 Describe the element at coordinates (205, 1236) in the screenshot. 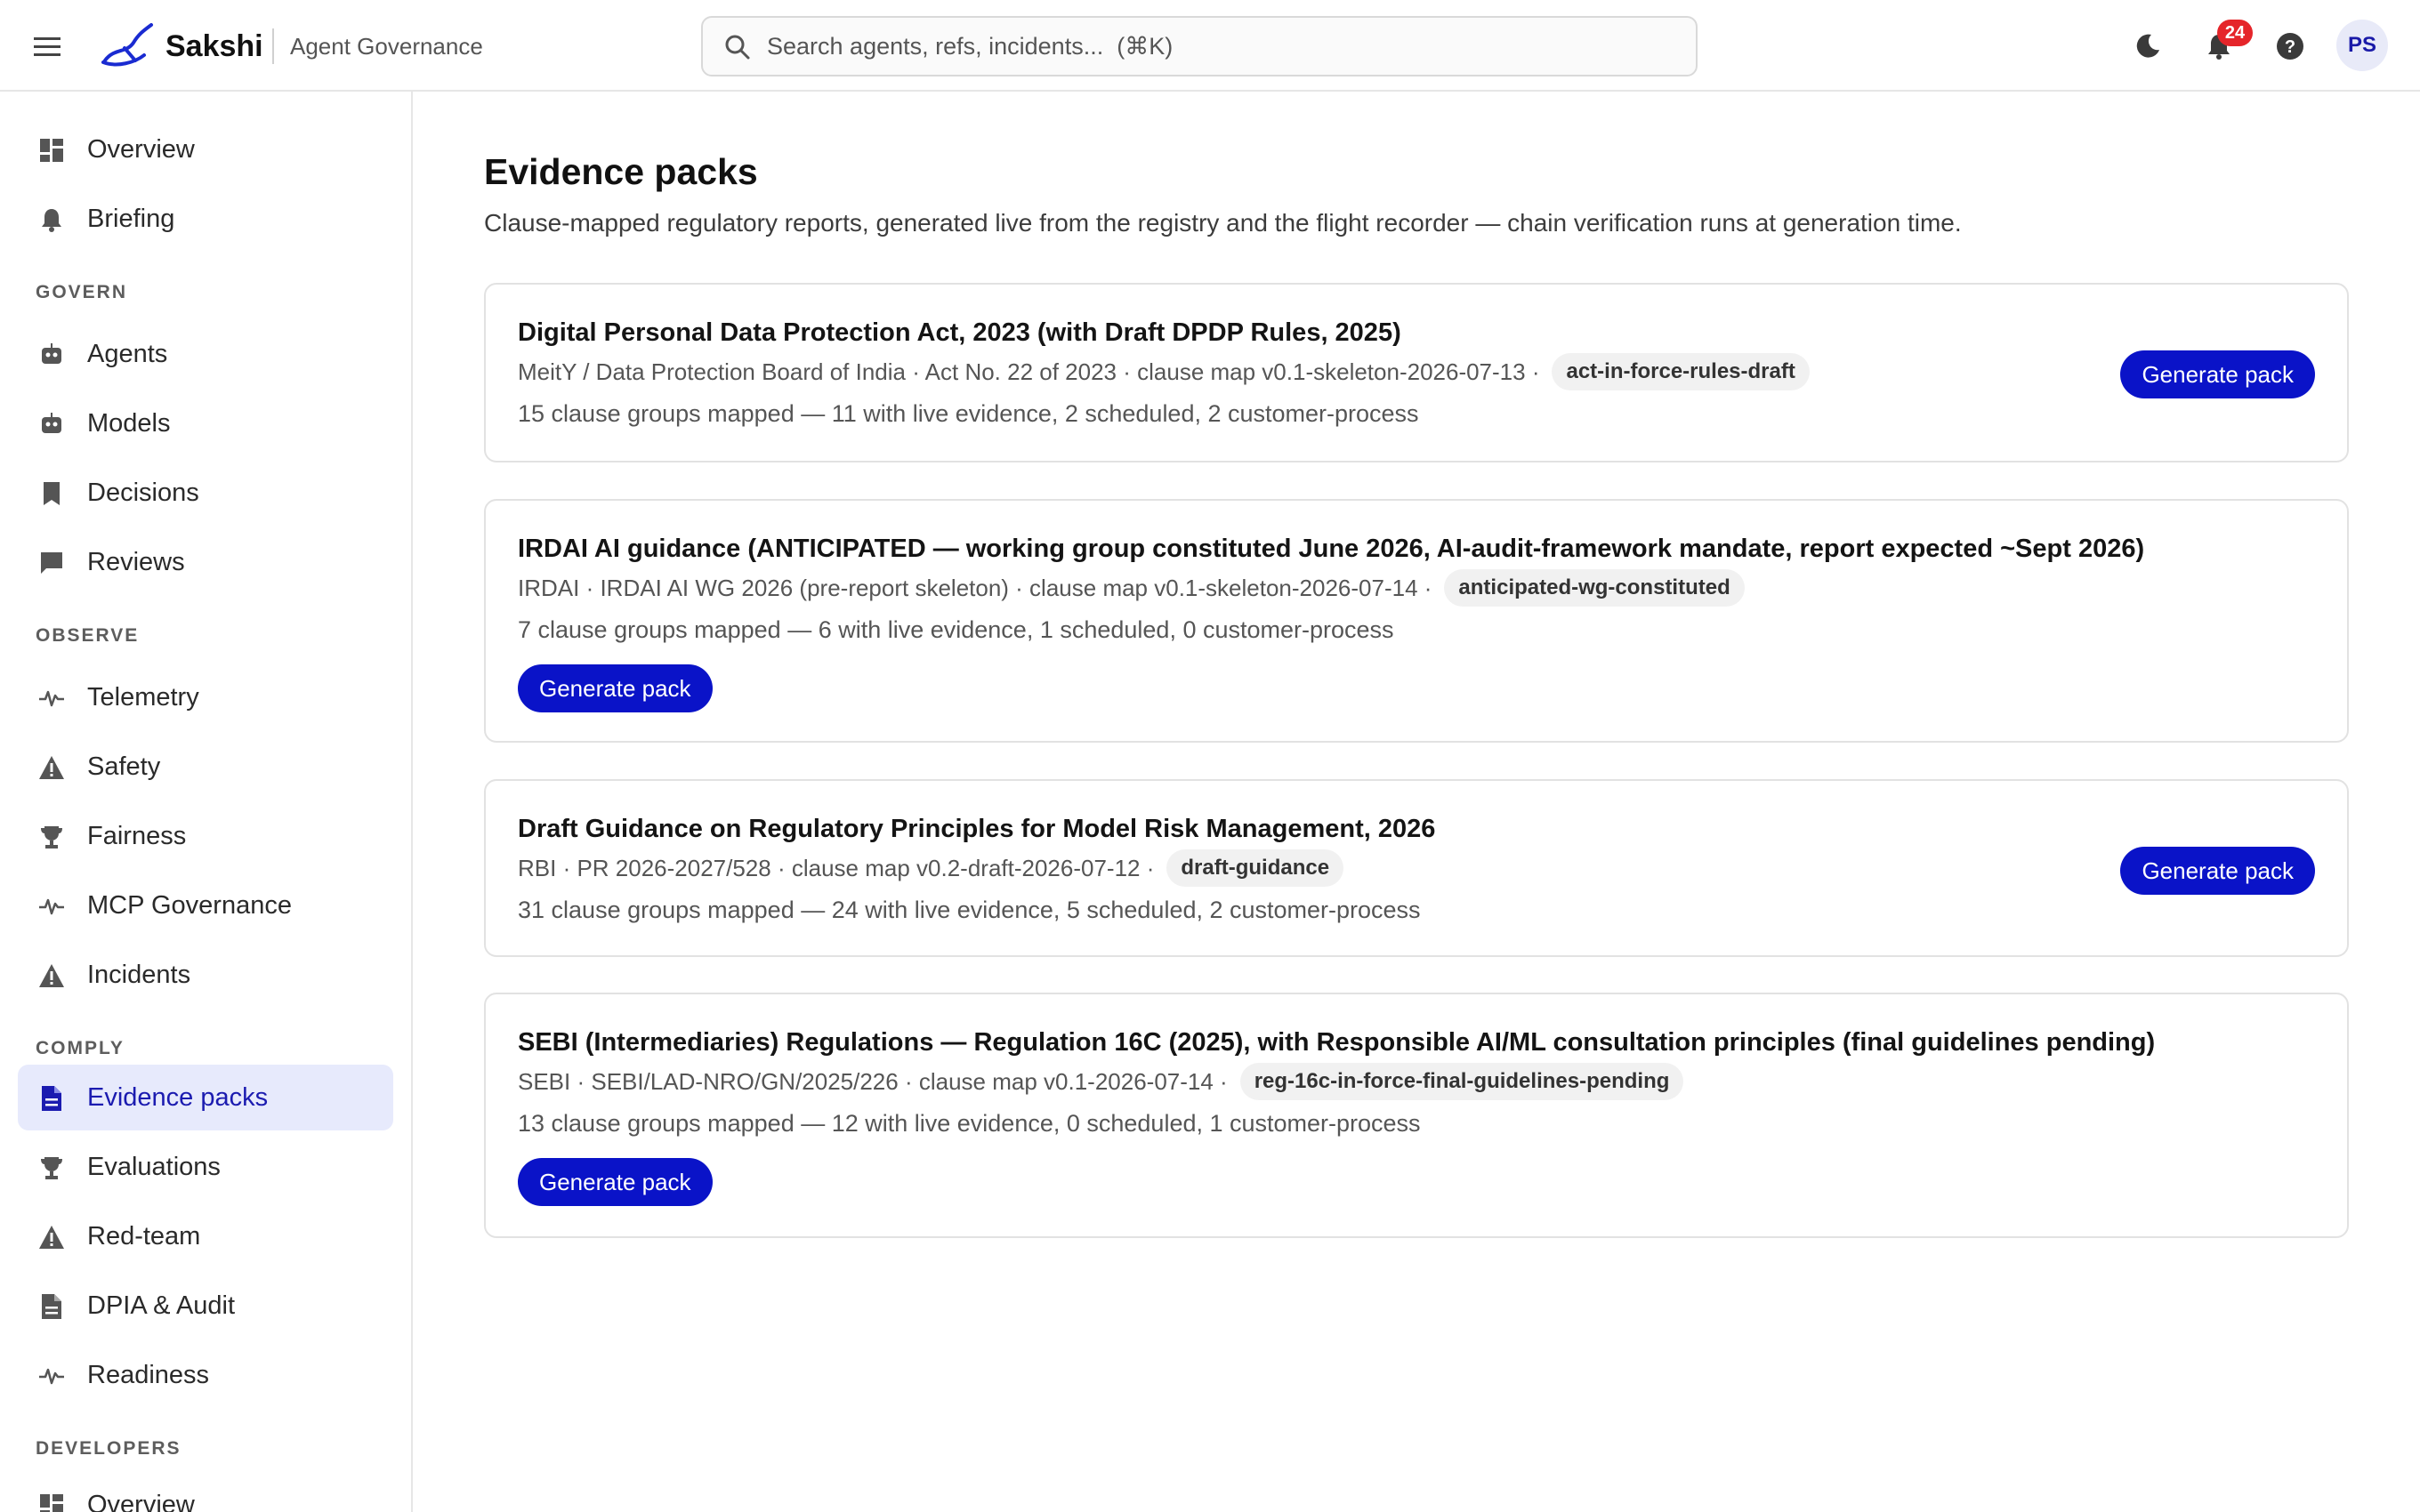

I see `sidebar-item-red-team: Red-team` at that location.